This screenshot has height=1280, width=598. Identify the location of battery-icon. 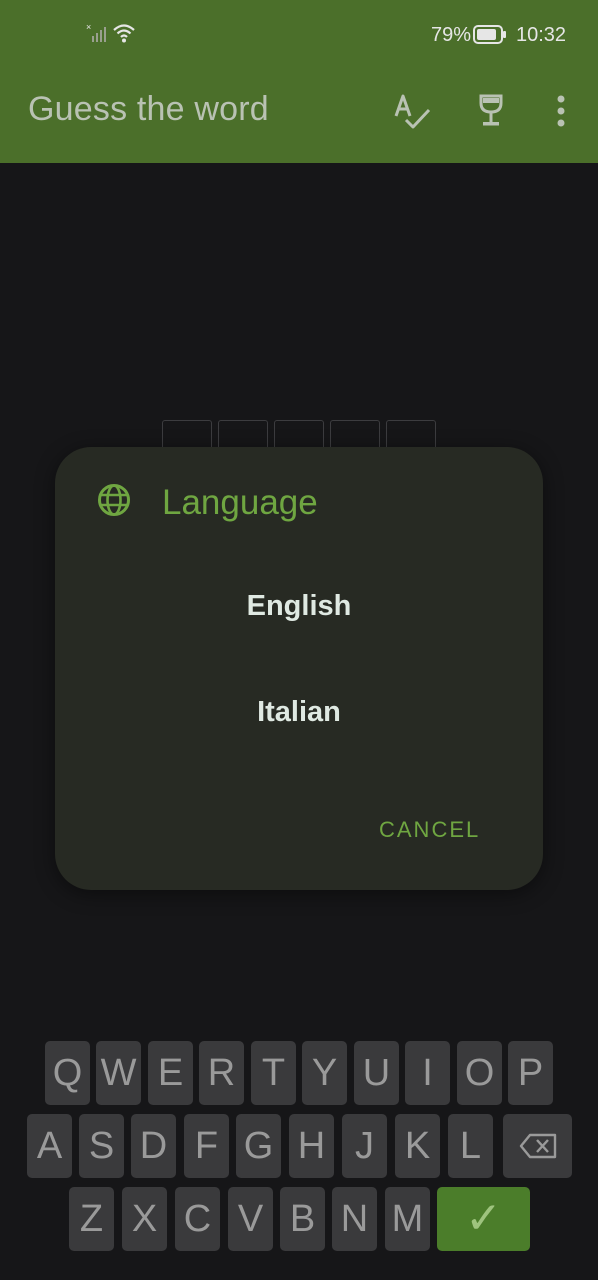
(489, 34).